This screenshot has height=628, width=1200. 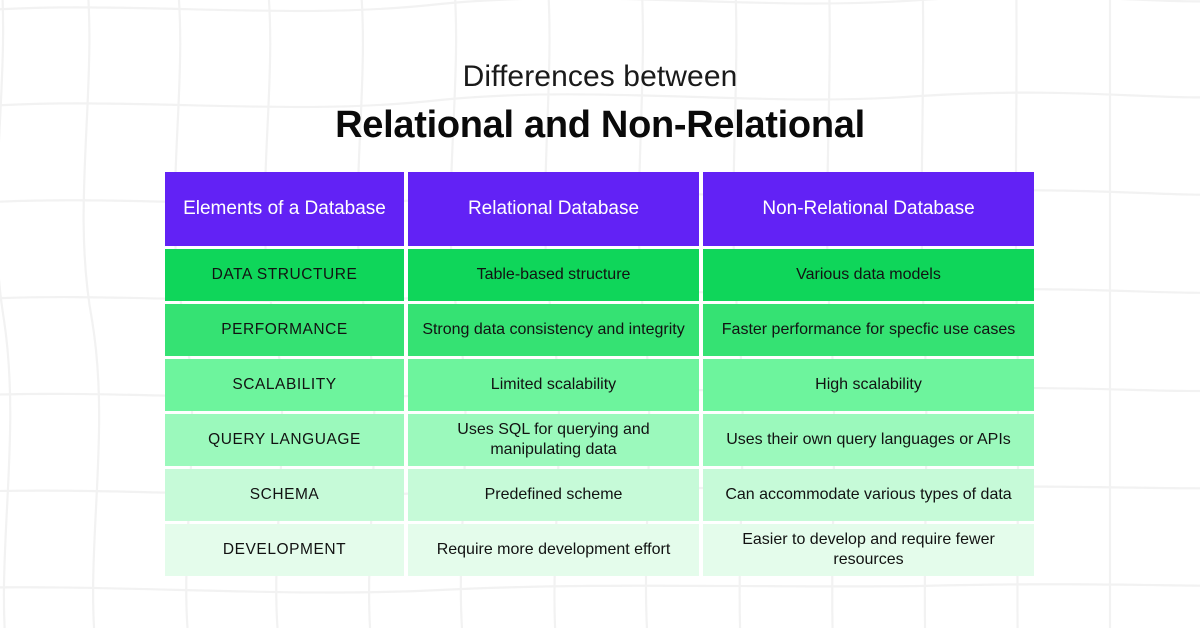 What do you see at coordinates (868, 440) in the screenshot?
I see `row-non-relational-query-language: Uses their own query languages or APIs` at bounding box center [868, 440].